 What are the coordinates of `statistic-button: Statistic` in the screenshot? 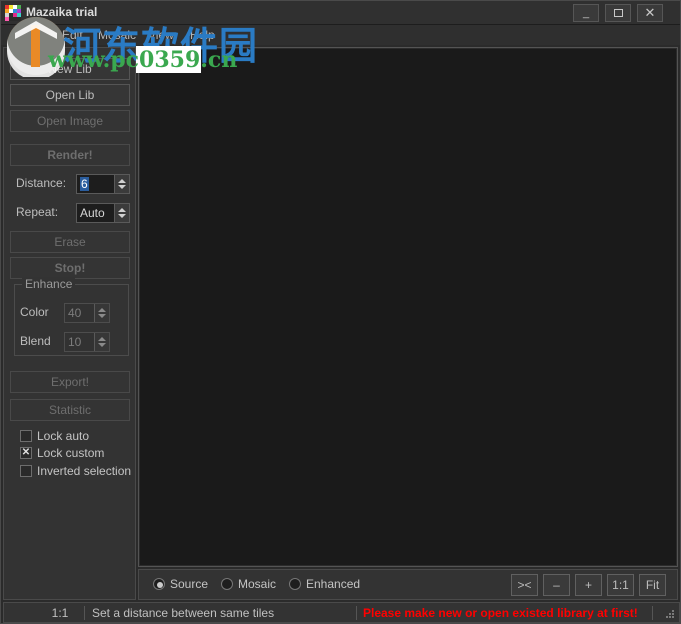 It's located at (70, 410).